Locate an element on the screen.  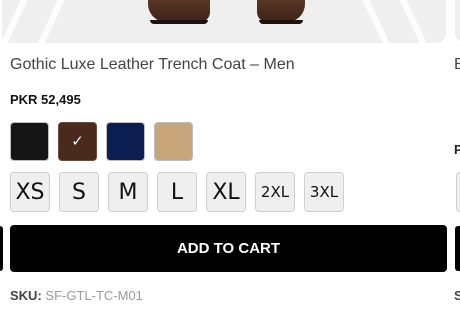
color-swatch-navy is located at coordinates (125, 141).